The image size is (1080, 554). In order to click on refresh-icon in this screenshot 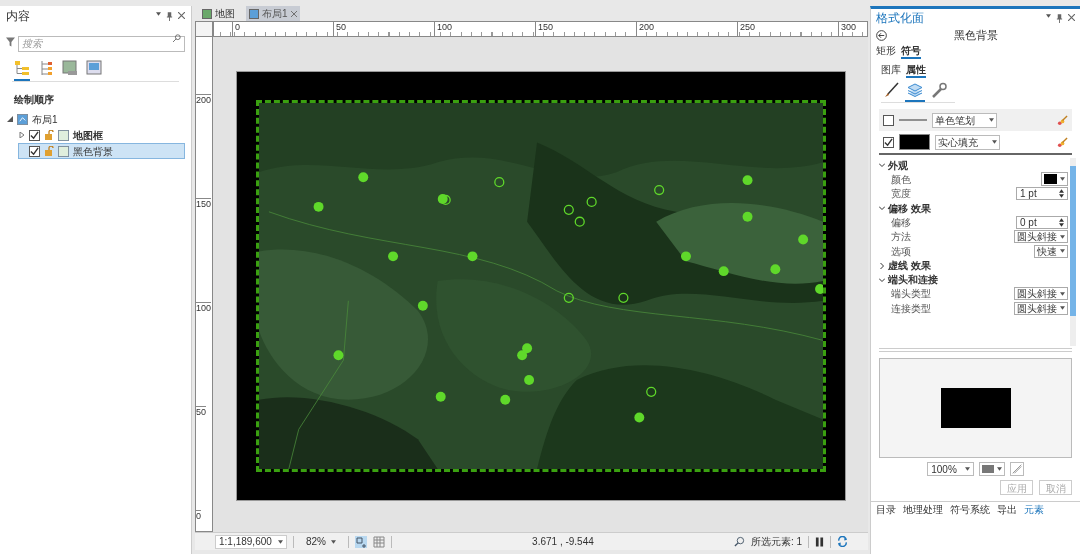, I will do `click(842, 541)`.